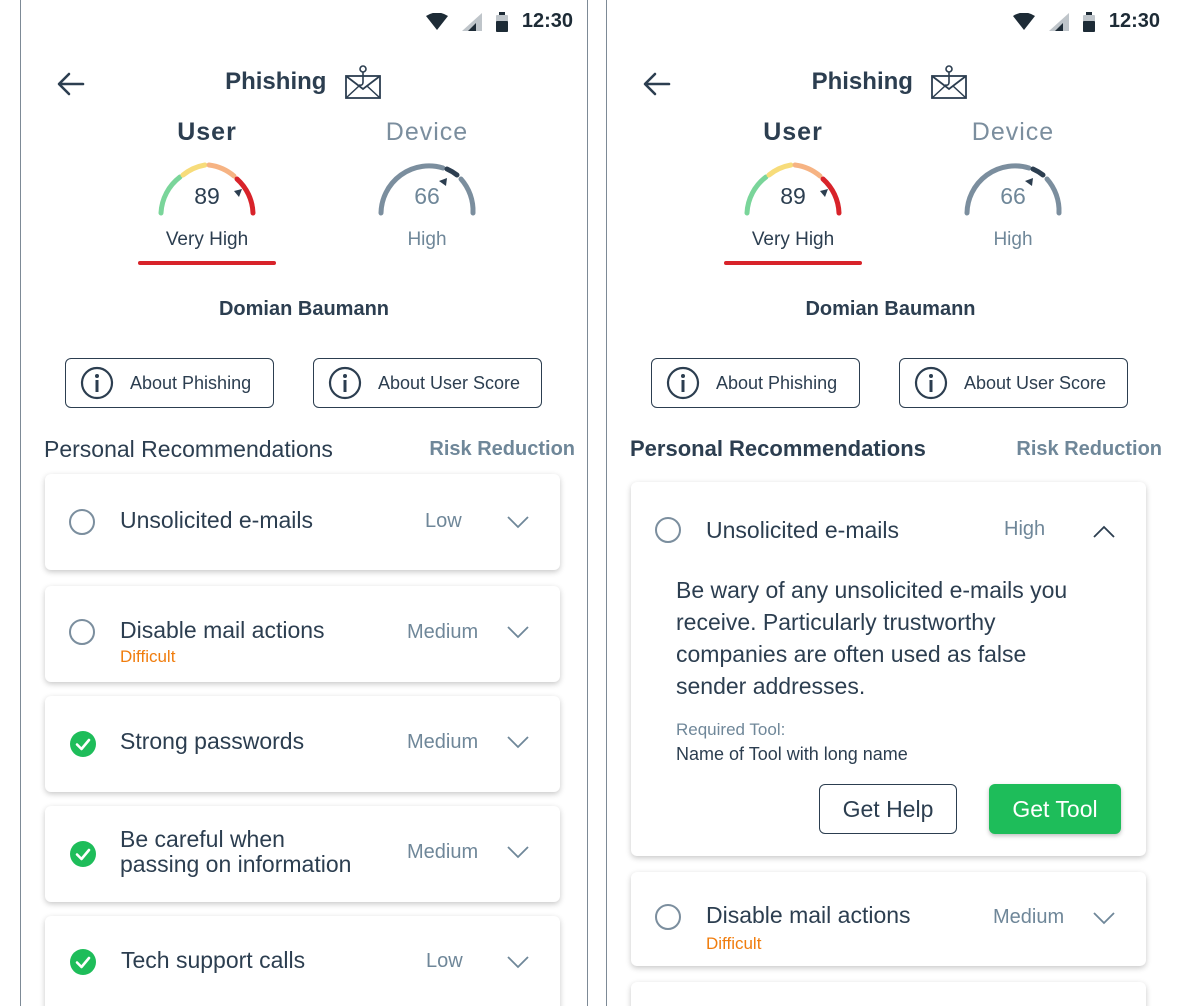 This screenshot has width=1177, height=1006. Describe the element at coordinates (212, 741) in the screenshot. I see `recommendation-name: Strong passwords` at that location.